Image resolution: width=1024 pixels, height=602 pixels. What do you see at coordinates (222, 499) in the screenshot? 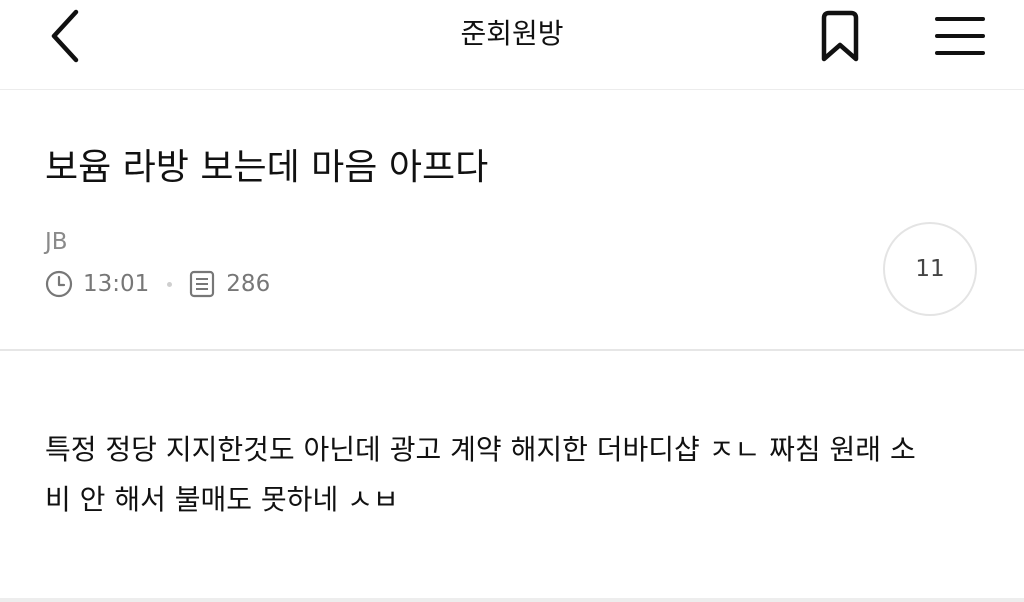
I see `body-line: 비 안 해서 불매도 못하네 ㅅㅂ` at bounding box center [222, 499].